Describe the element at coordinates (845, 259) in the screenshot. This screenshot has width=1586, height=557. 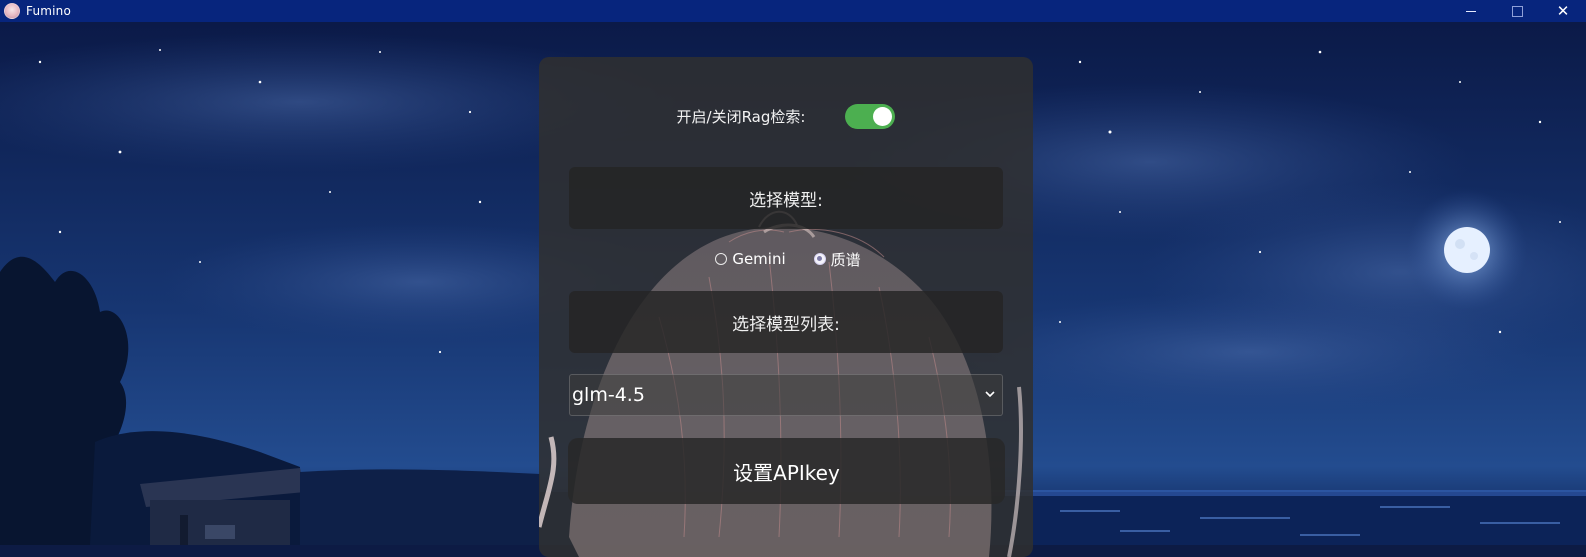
I see `radio-label-zhipu: 质谱` at that location.